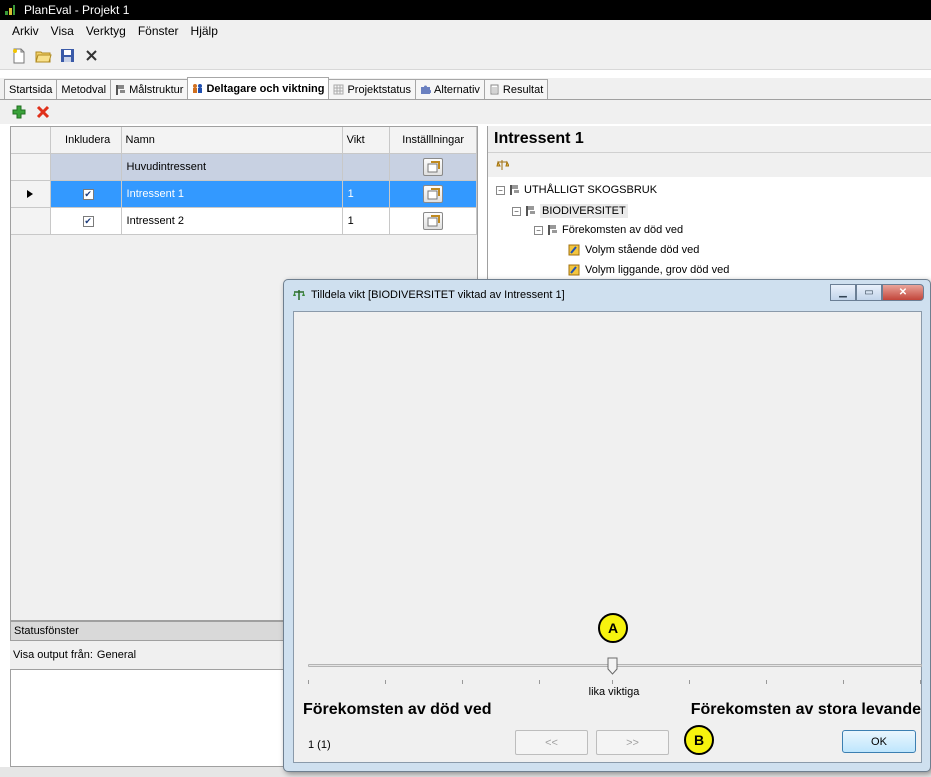 The image size is (931, 777). Describe the element at coordinates (232, 194) in the screenshot. I see `name-cell: Intressent 1` at that location.